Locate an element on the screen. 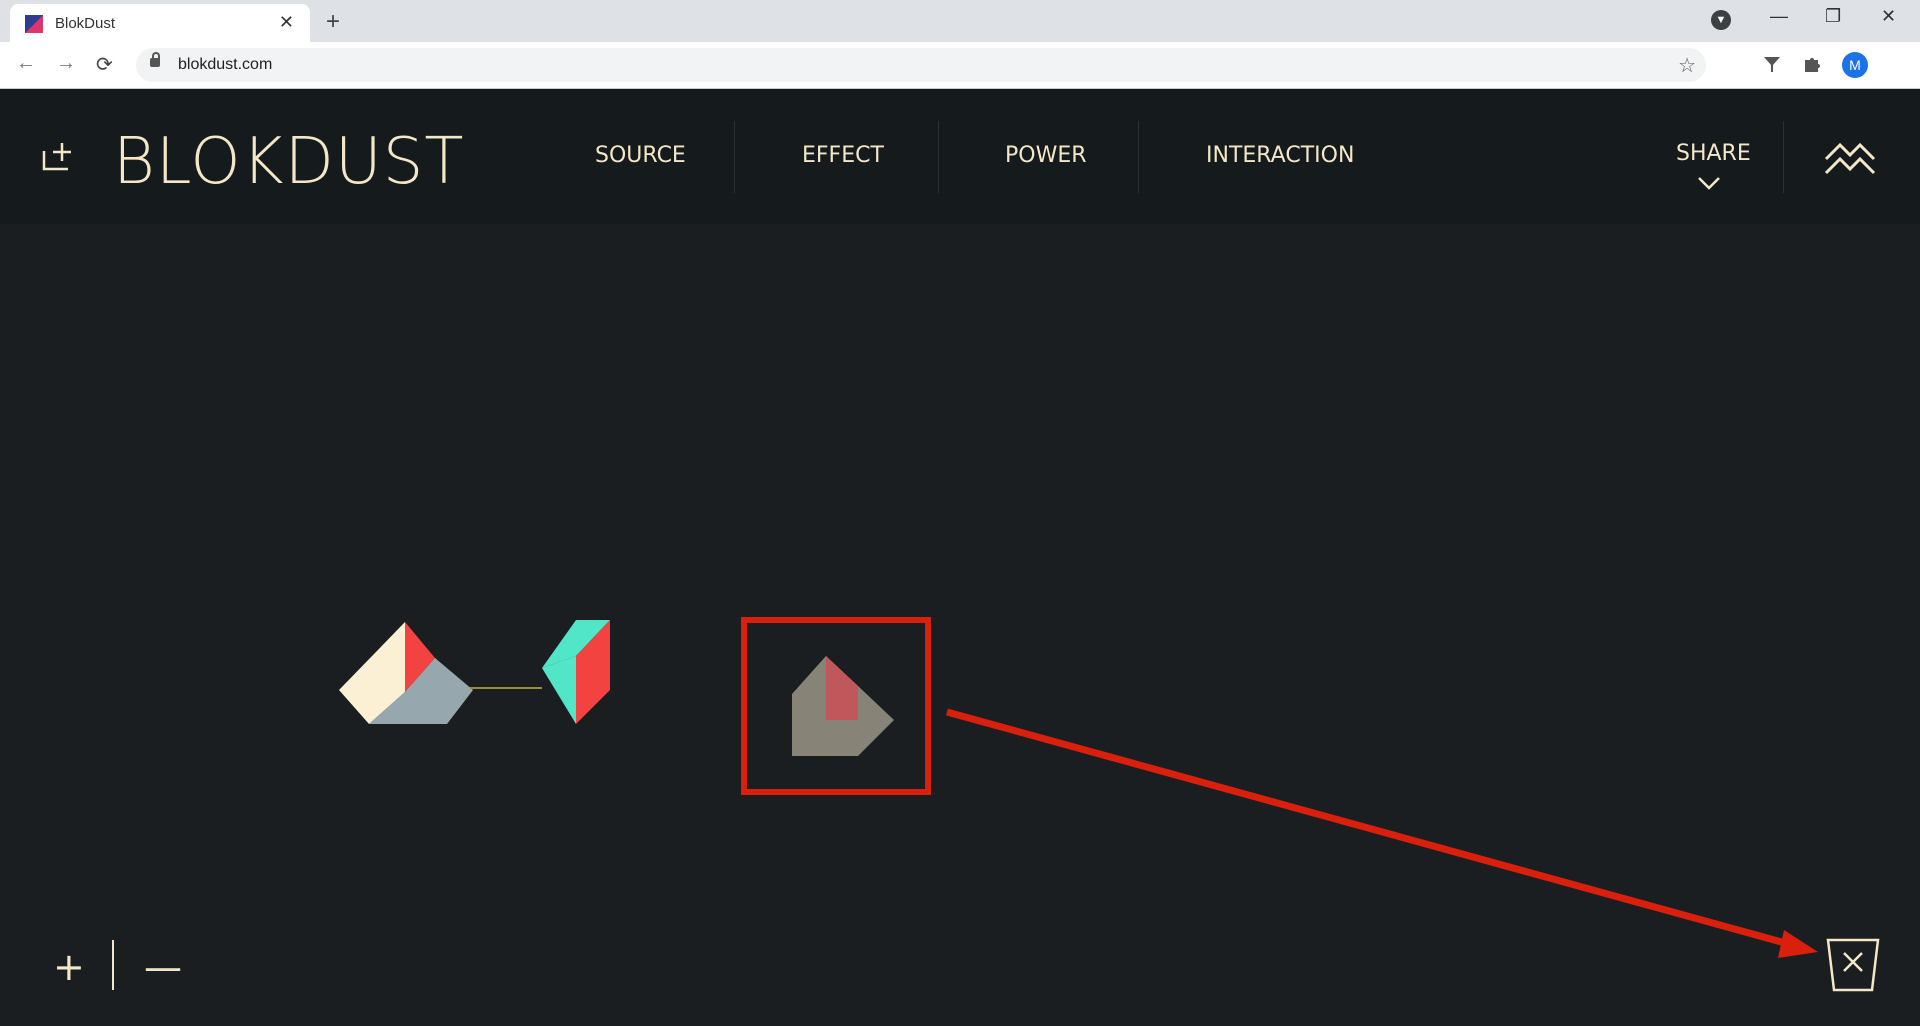 The height and width of the screenshot is (1026, 1920). tab-search-icon: ▼ is located at coordinates (1721, 20).